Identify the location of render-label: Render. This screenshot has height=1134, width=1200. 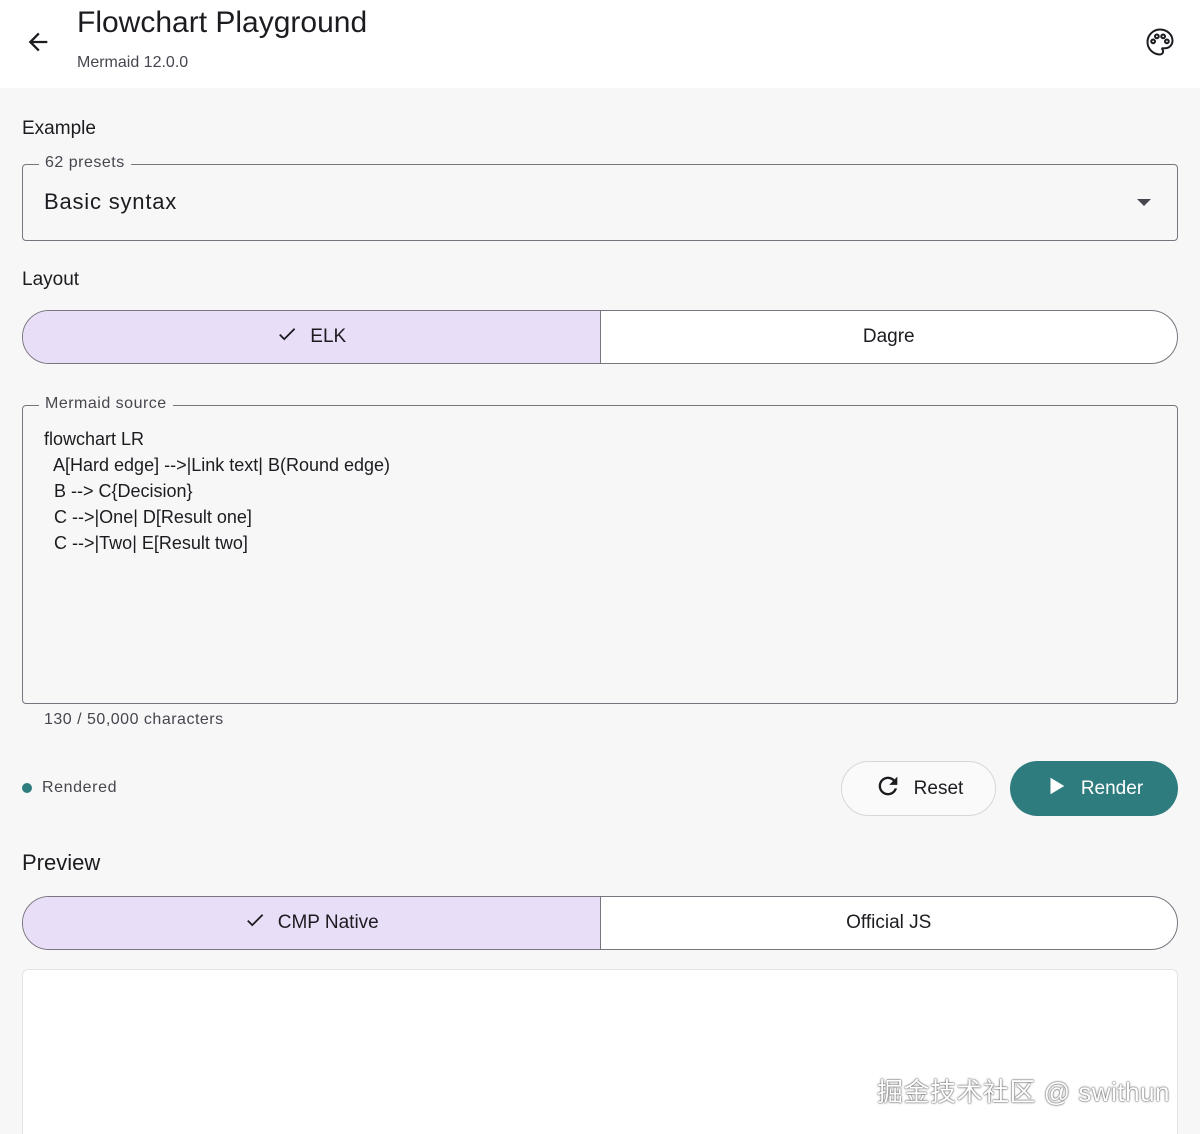
(1112, 788).